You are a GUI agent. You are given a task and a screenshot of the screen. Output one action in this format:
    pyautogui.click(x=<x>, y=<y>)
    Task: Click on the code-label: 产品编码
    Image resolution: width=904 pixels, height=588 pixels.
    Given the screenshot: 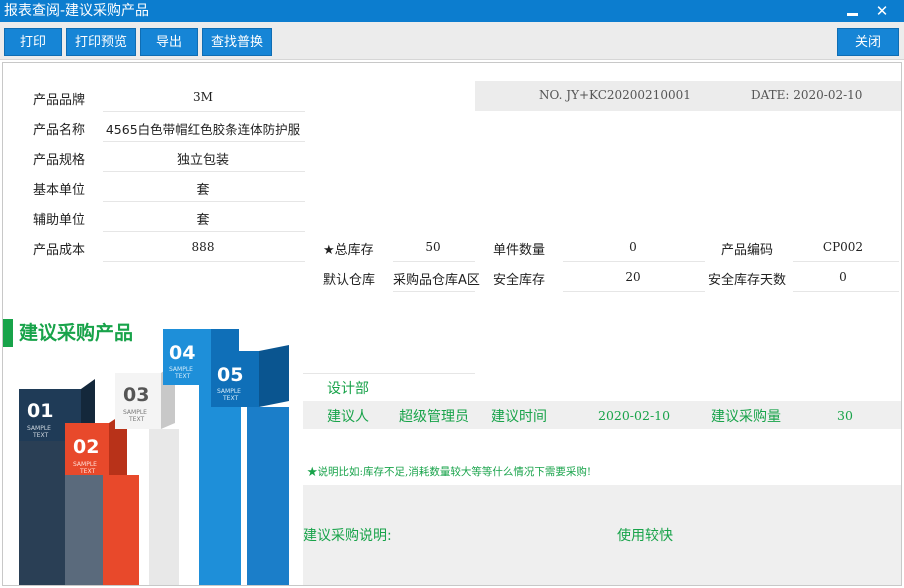 What is the action you would take?
    pyautogui.click(x=747, y=250)
    